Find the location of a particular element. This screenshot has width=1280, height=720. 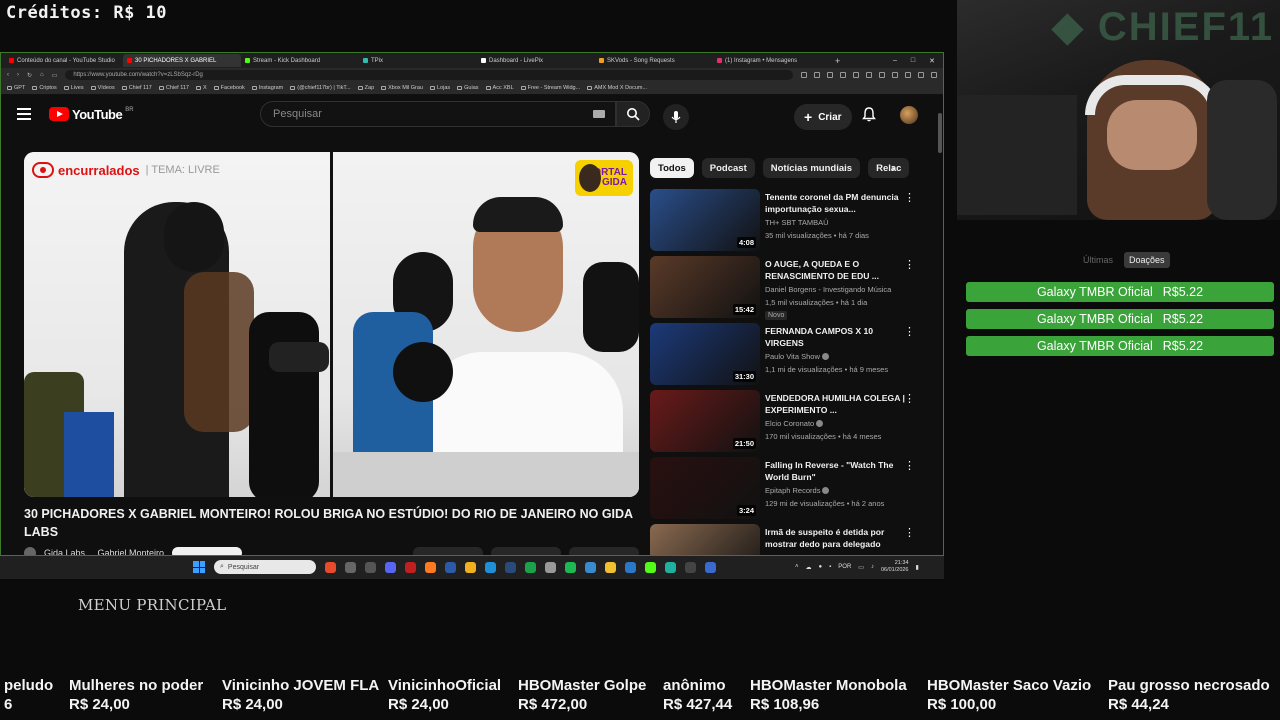

tab-ultimas: Últimas is located at coordinates (1098, 260).